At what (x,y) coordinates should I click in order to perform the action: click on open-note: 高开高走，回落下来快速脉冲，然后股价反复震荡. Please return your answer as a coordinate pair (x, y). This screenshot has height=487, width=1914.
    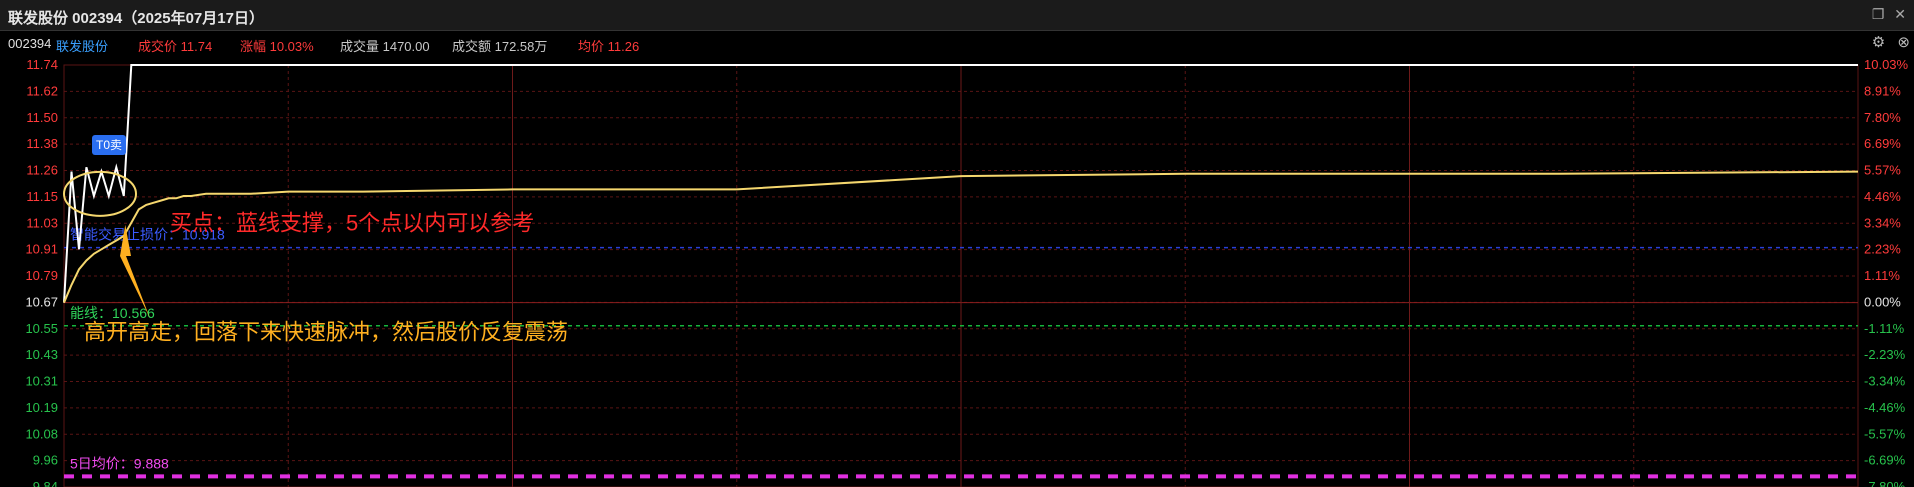
    Looking at the image, I should click on (326, 332).